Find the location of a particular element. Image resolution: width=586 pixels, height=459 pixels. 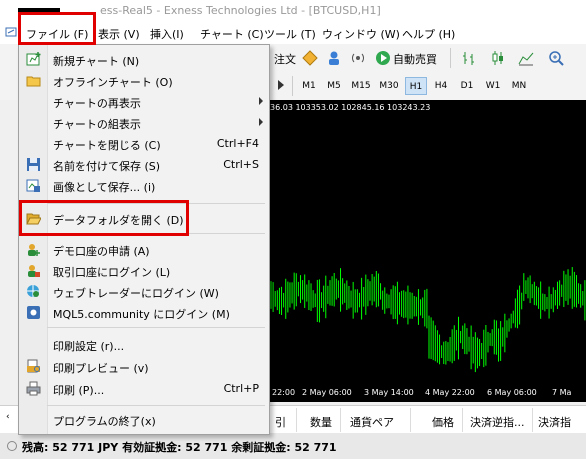

timeframe-m5: M5 is located at coordinates (334, 86).